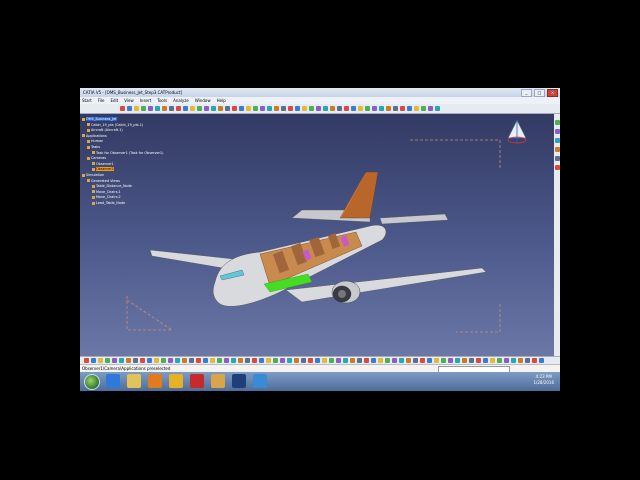  I want to click on folder-icon, so click(218, 381).